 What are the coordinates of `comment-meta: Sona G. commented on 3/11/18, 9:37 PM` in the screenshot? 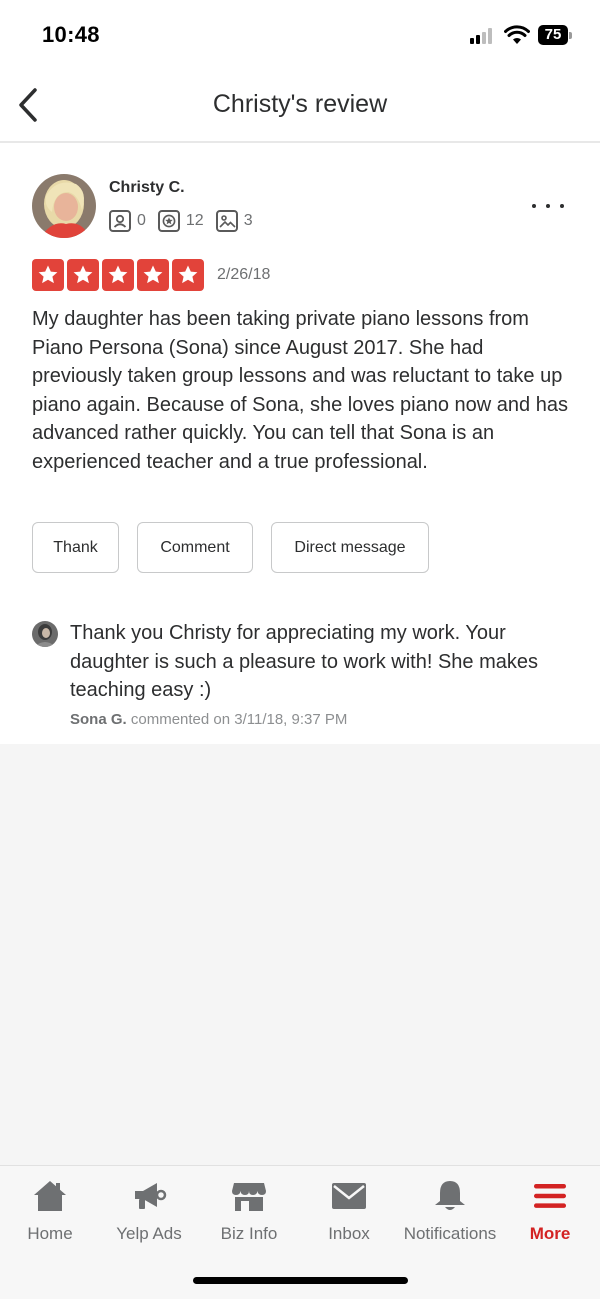 It's located at (208, 719).